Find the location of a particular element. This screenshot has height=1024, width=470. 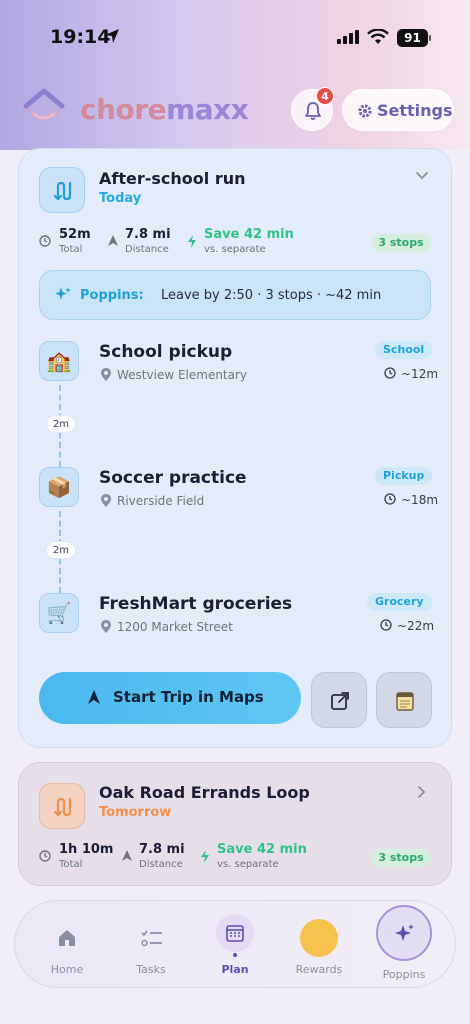

tab-rewards: Rewards is located at coordinates (319, 945).